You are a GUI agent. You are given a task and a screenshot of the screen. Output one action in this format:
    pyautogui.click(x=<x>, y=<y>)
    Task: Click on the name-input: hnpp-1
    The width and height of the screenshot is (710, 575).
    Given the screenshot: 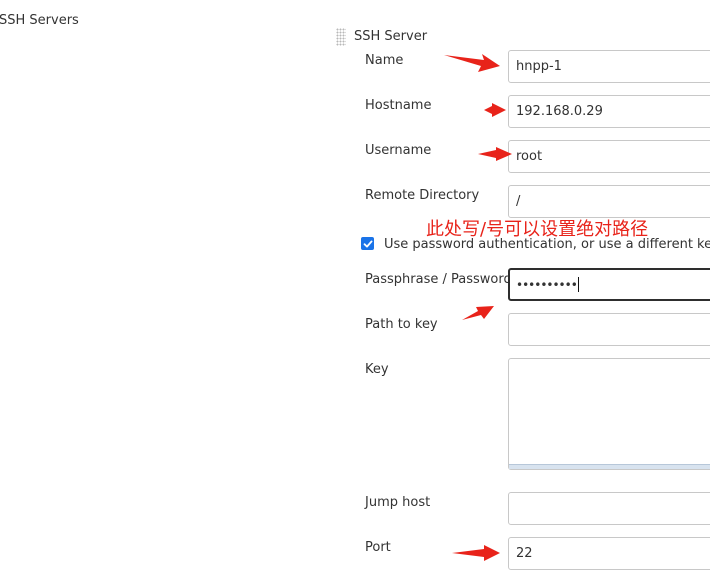 What is the action you would take?
    pyautogui.click(x=609, y=66)
    